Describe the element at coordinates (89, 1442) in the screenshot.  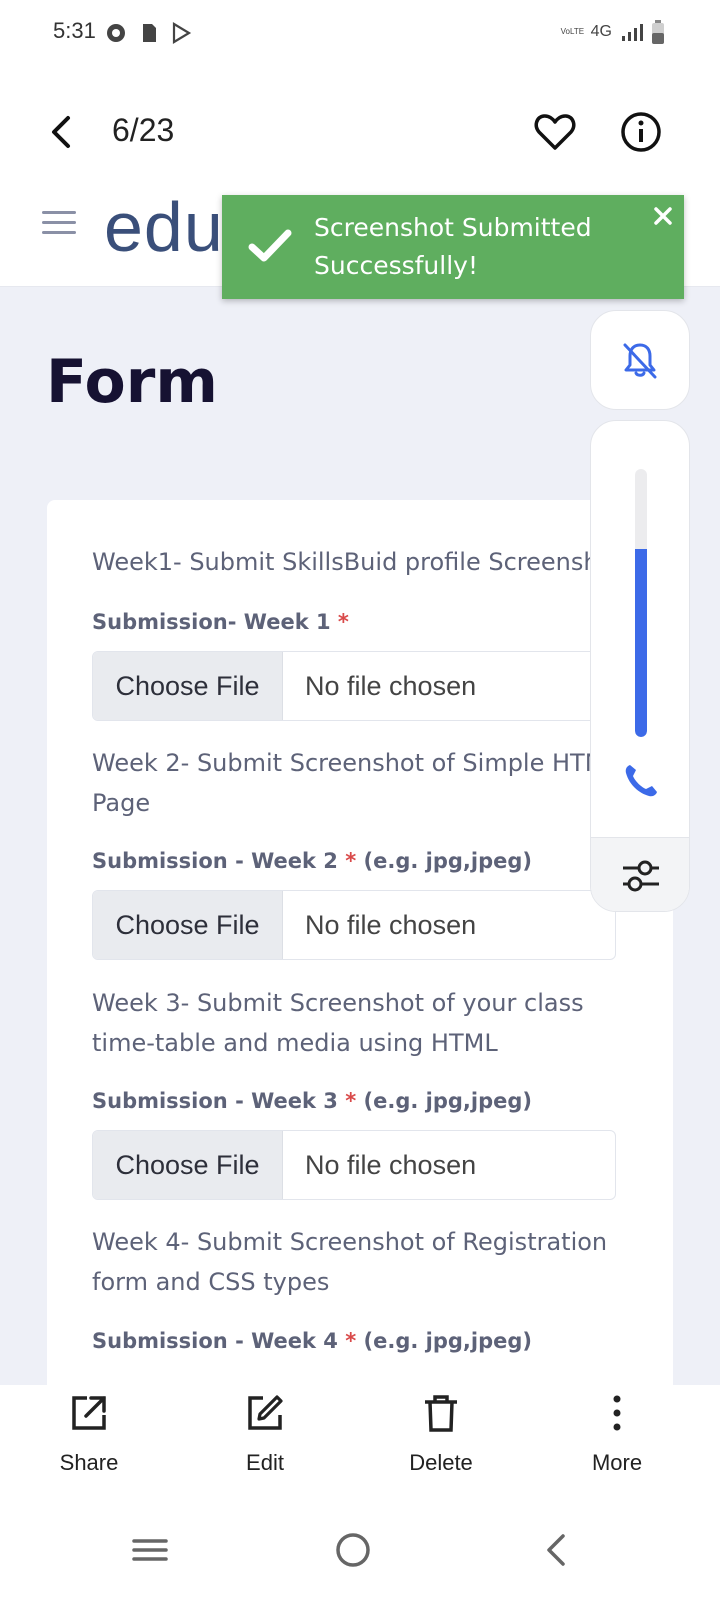
I see `share-button: Share` at that location.